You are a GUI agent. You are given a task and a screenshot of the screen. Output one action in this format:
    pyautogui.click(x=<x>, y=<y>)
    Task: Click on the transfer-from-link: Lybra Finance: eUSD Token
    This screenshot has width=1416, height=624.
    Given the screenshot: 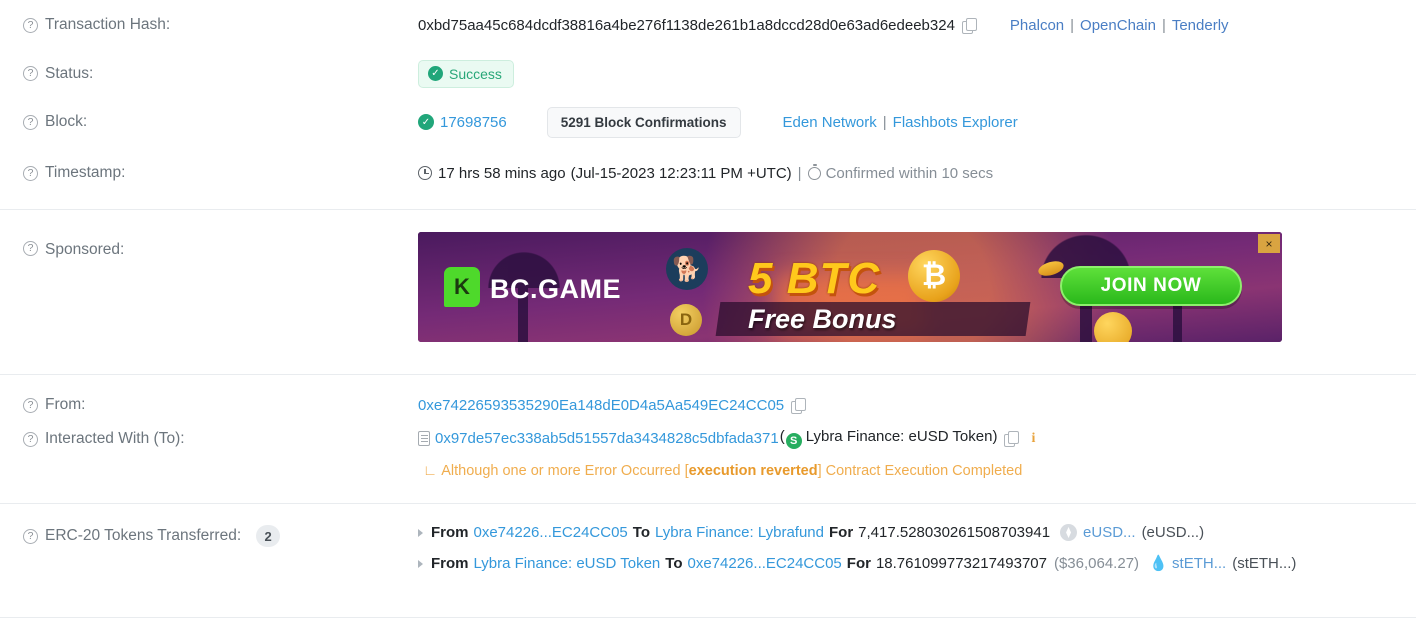 What is the action you would take?
    pyautogui.click(x=567, y=563)
    